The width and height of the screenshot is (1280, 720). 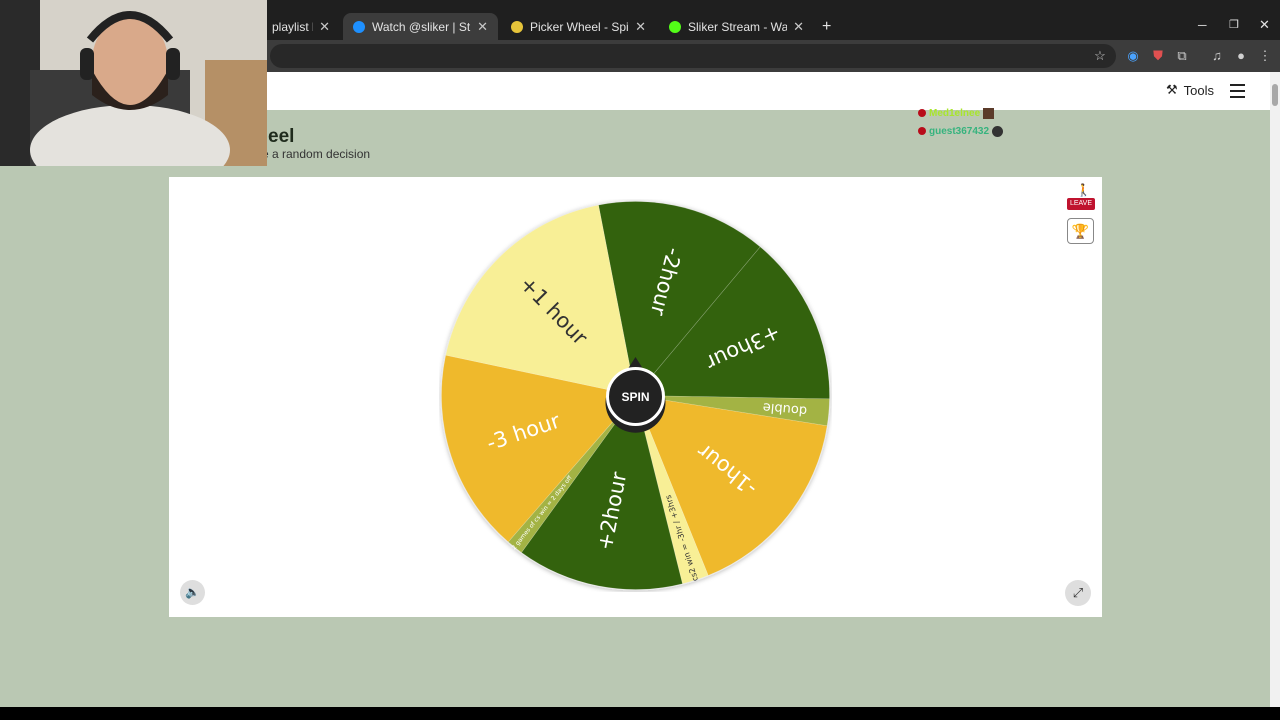 I want to click on expand-icon: ⤢, so click(x=1078, y=592).